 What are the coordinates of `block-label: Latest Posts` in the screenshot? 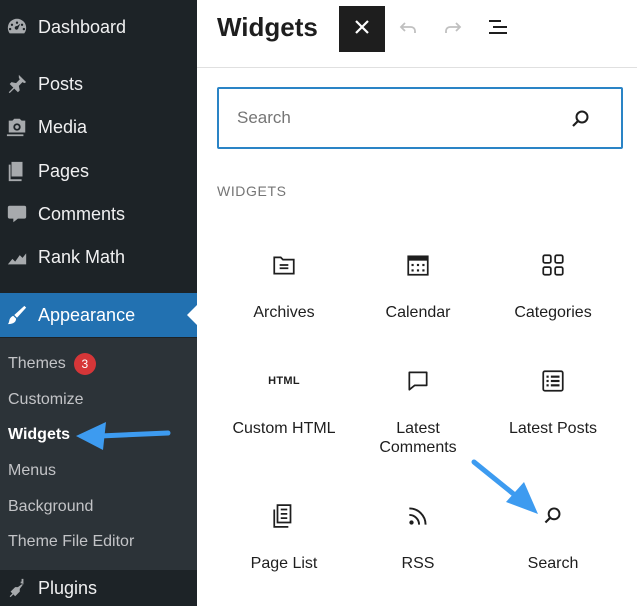 It's located at (553, 428).